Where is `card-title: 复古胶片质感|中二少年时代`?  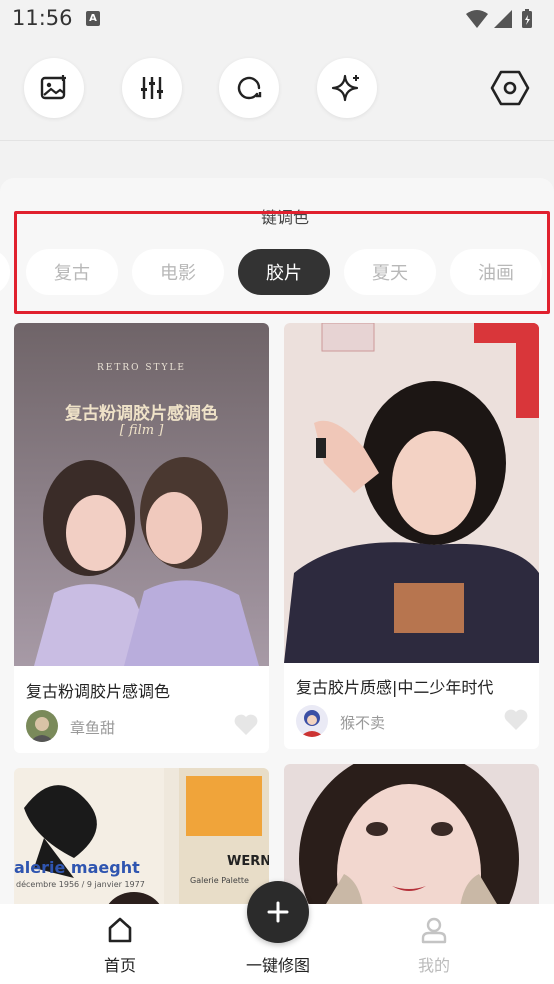
card-title: 复古胶片质感|中二少年时代 is located at coordinates (395, 687).